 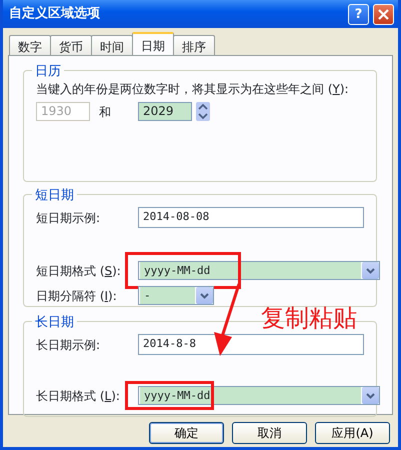 What do you see at coordinates (358, 14) in the screenshot?
I see `help-button: ?` at bounding box center [358, 14].